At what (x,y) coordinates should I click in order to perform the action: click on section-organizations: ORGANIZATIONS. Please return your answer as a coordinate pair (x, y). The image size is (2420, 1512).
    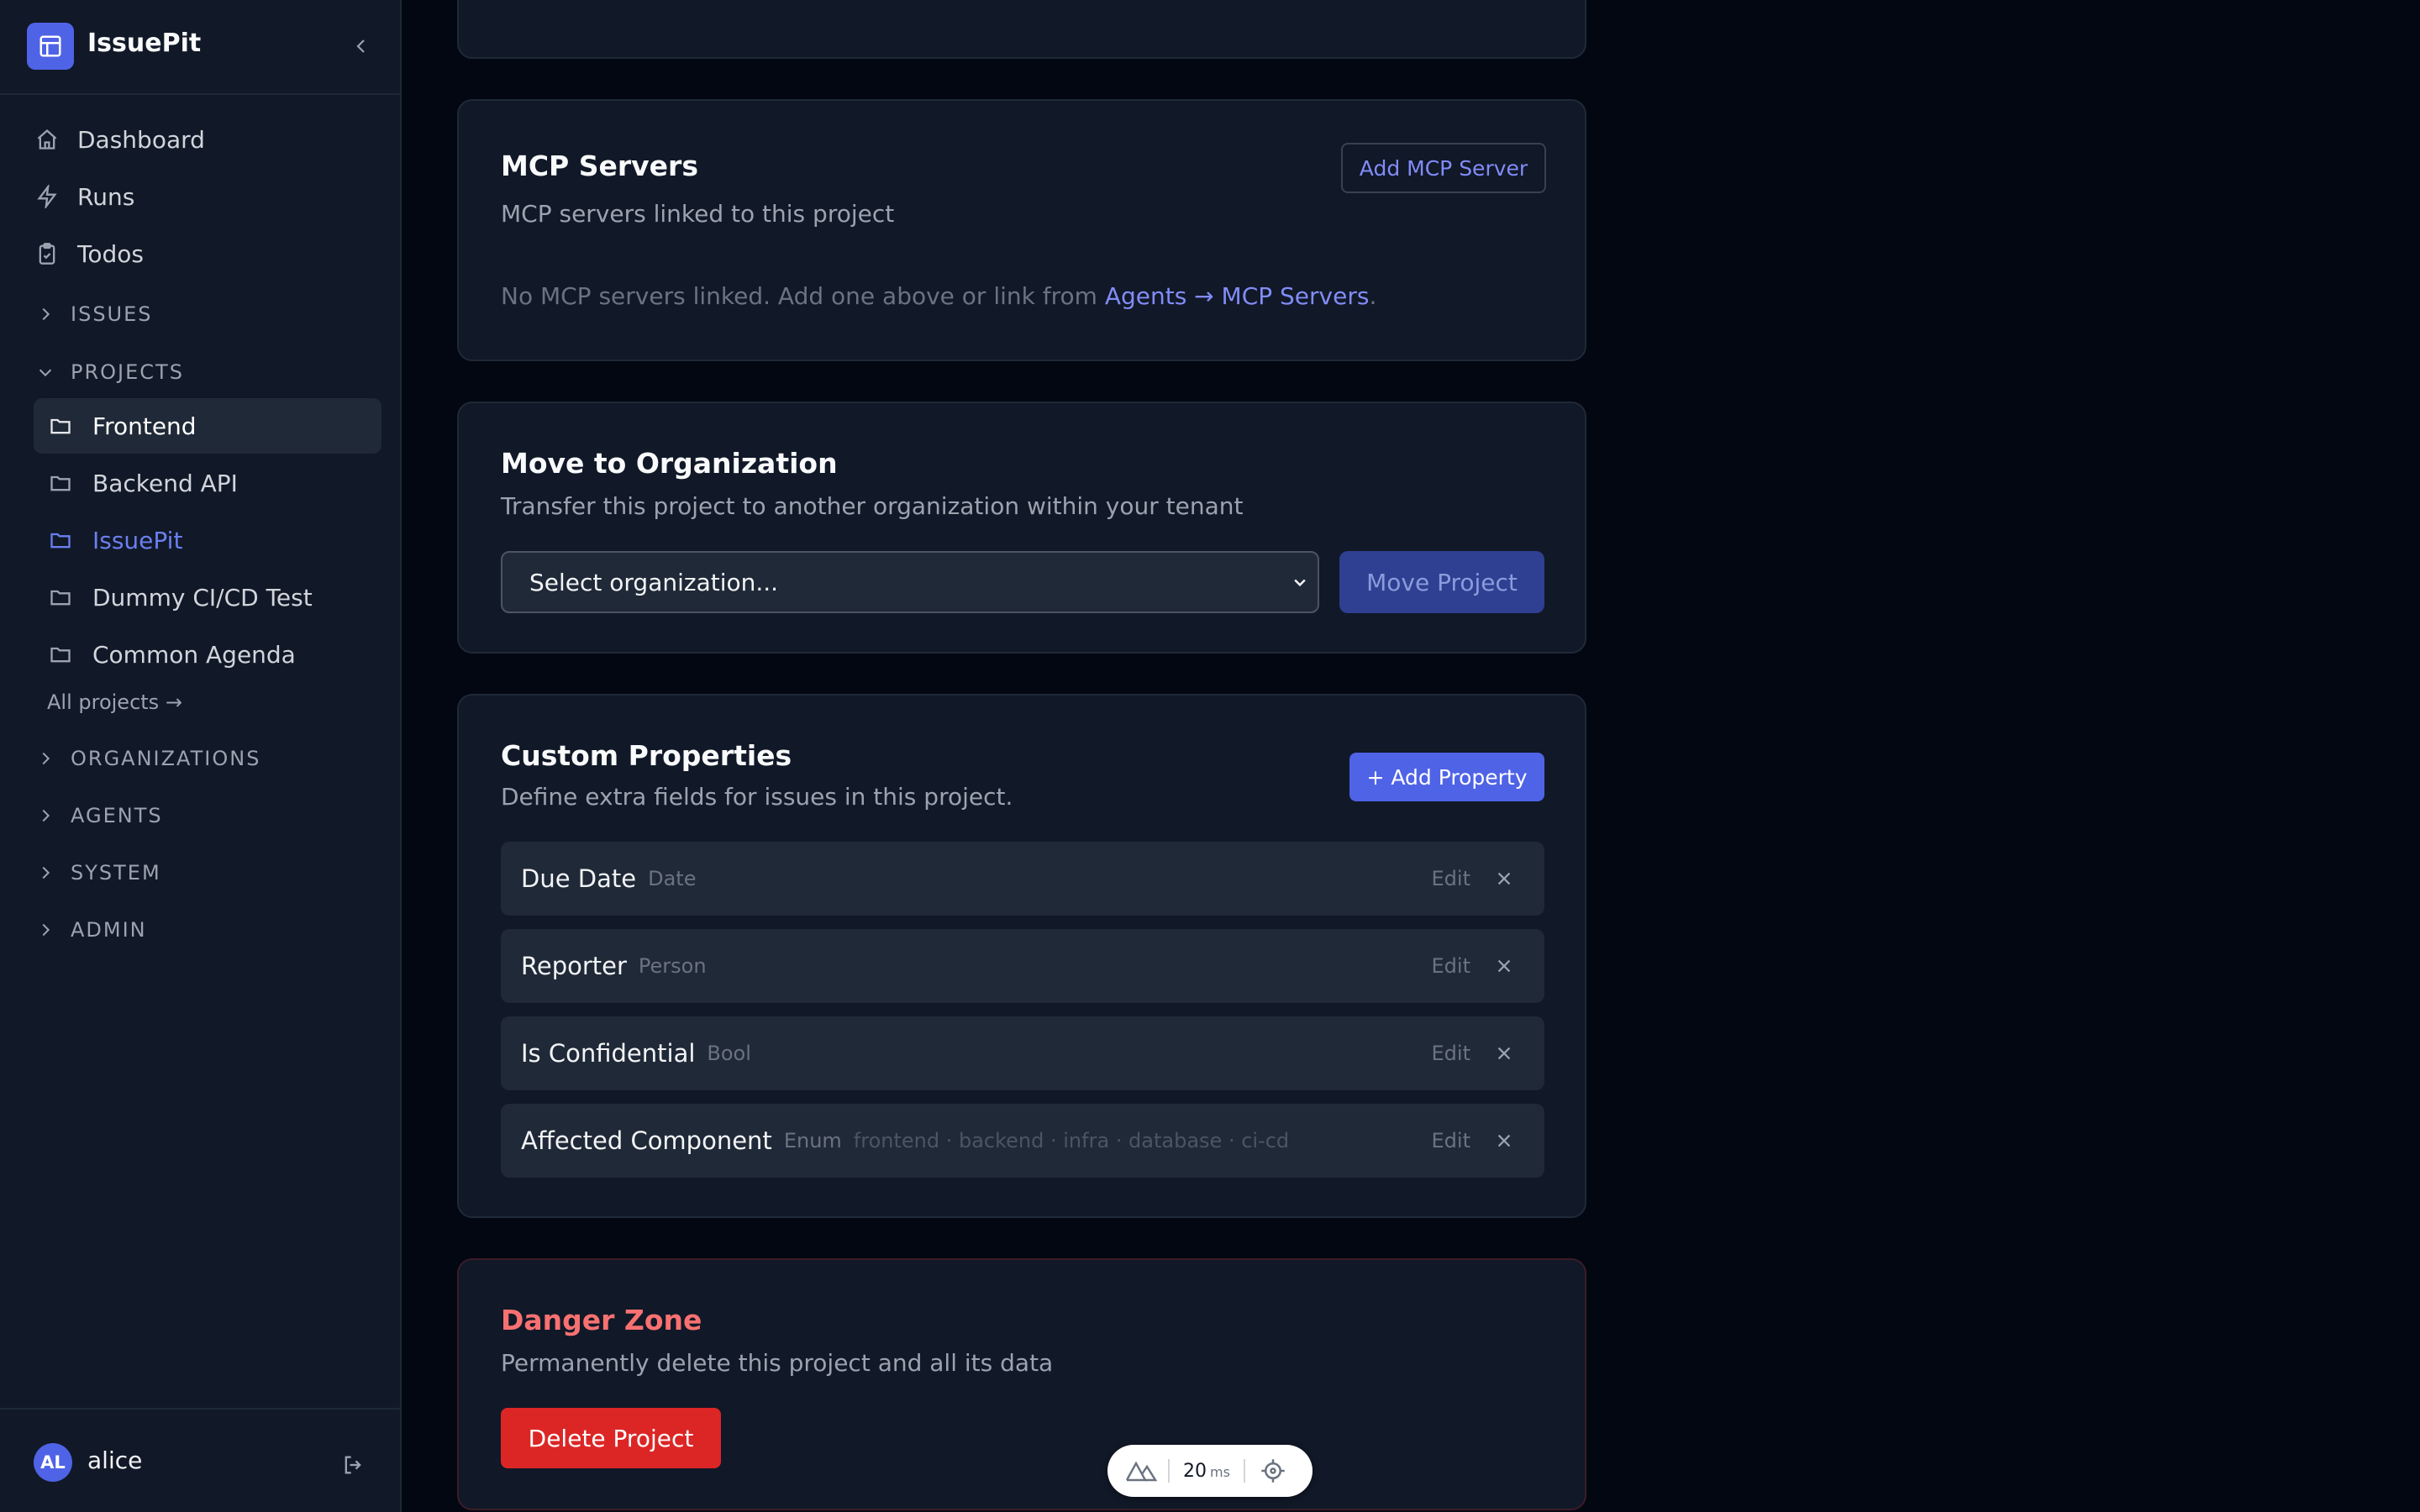
    Looking at the image, I should click on (206, 759).